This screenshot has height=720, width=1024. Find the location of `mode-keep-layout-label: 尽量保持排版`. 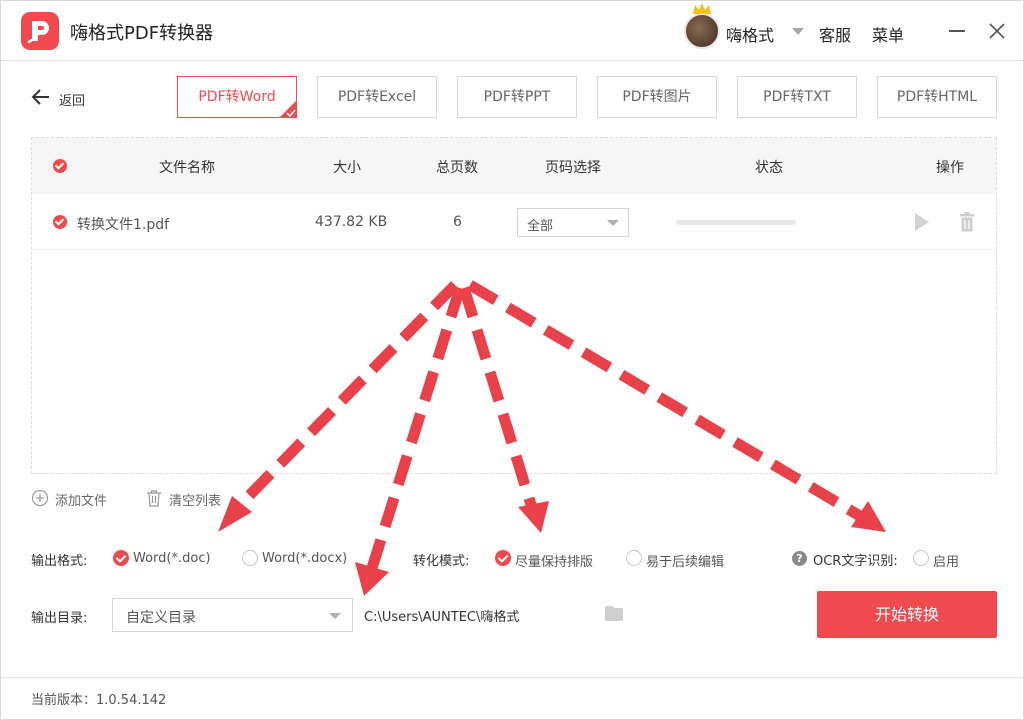

mode-keep-layout-label: 尽量保持排版 is located at coordinates (554, 560).